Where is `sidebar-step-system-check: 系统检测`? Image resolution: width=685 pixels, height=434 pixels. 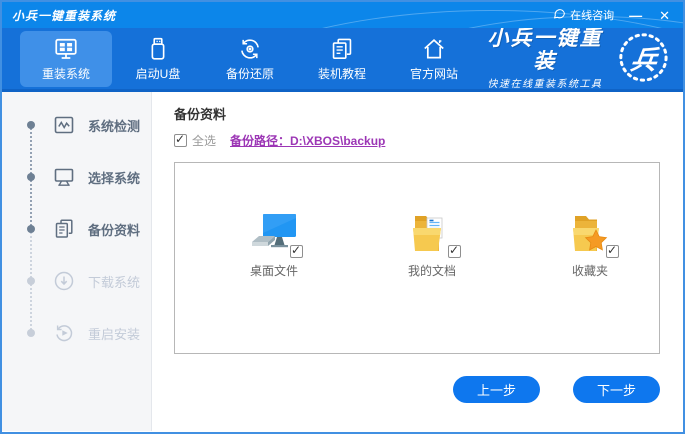
sidebar-step-system-check: 系统检测 is located at coordinates (76, 125).